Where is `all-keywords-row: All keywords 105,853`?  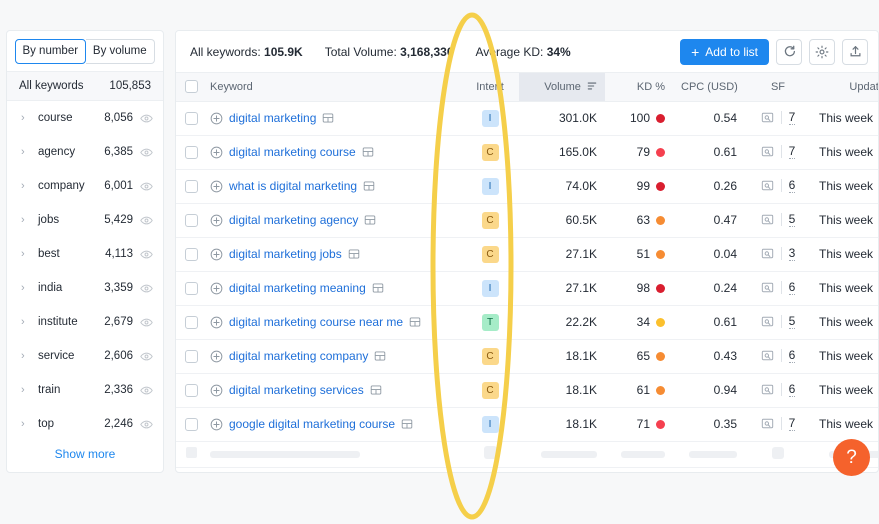
all-keywords-row: All keywords 105,853 is located at coordinates (85, 86).